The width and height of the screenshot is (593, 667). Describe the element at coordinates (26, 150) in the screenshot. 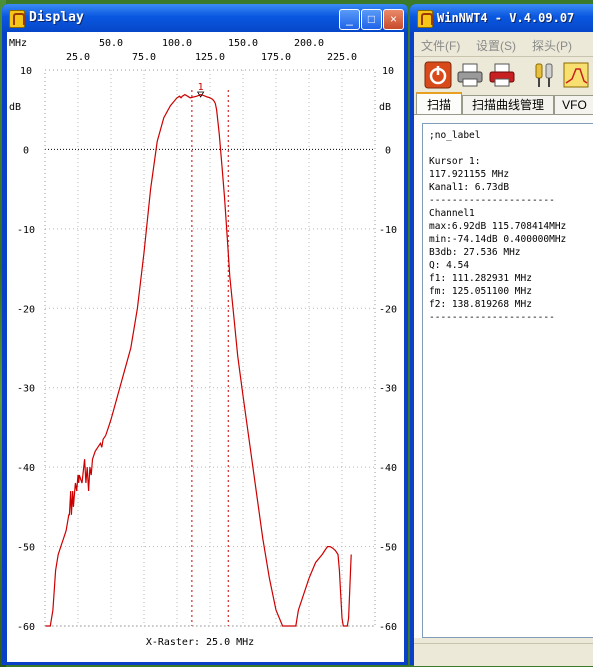

I see `y-tick-label-left: 0` at that location.